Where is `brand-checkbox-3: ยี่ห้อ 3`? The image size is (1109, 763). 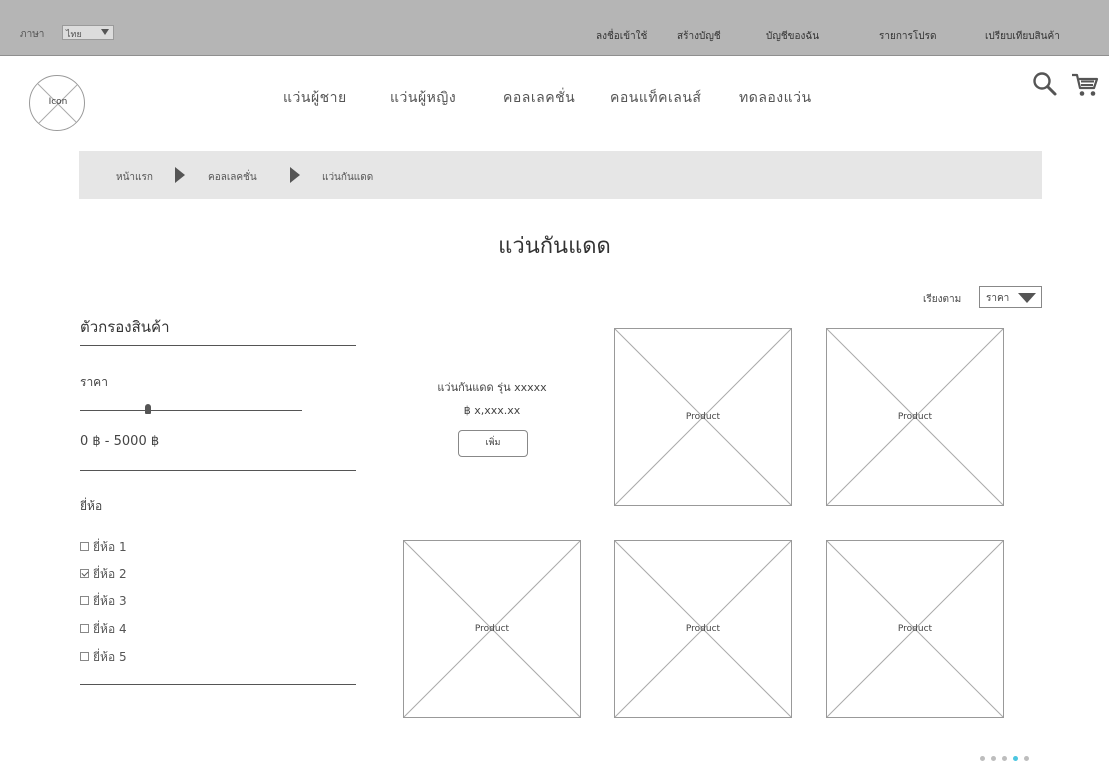
brand-checkbox-3: ยี่ห้อ 3 is located at coordinates (103, 601).